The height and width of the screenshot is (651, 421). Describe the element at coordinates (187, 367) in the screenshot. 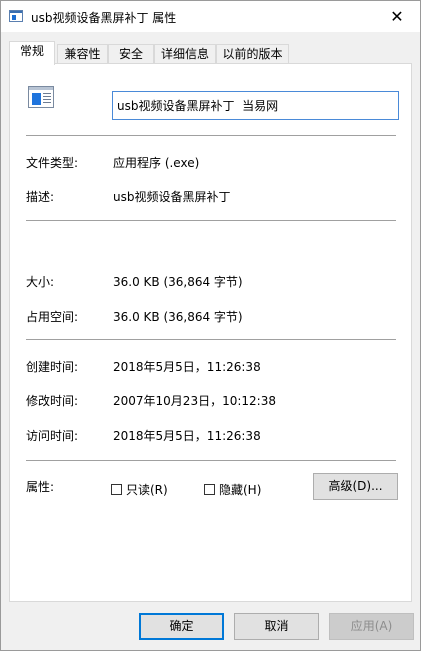

I see `created-value: 2018年5月5日，11:26:38` at that location.